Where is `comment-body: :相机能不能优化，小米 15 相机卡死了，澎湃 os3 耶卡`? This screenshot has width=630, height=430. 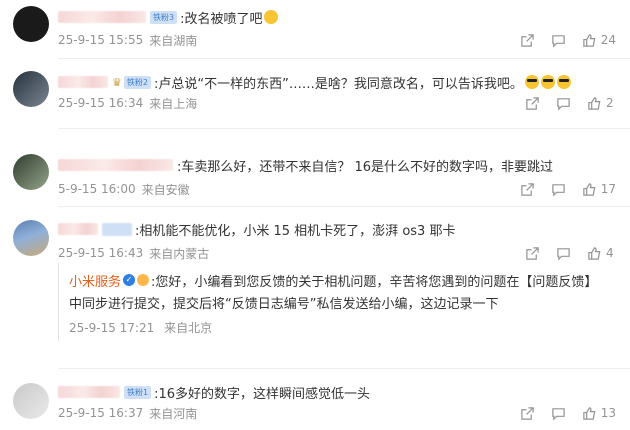 comment-body: :相机能不能优化，小米 15 相机卡死了，澎湃 os3 耶卡 is located at coordinates (295, 231).